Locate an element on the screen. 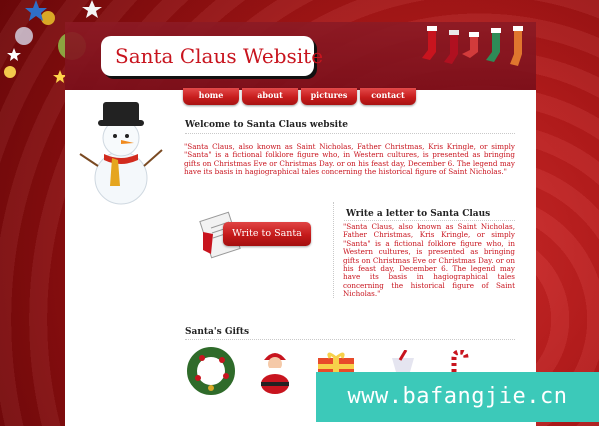 The image size is (599, 426). column-divider is located at coordinates (333, 250).